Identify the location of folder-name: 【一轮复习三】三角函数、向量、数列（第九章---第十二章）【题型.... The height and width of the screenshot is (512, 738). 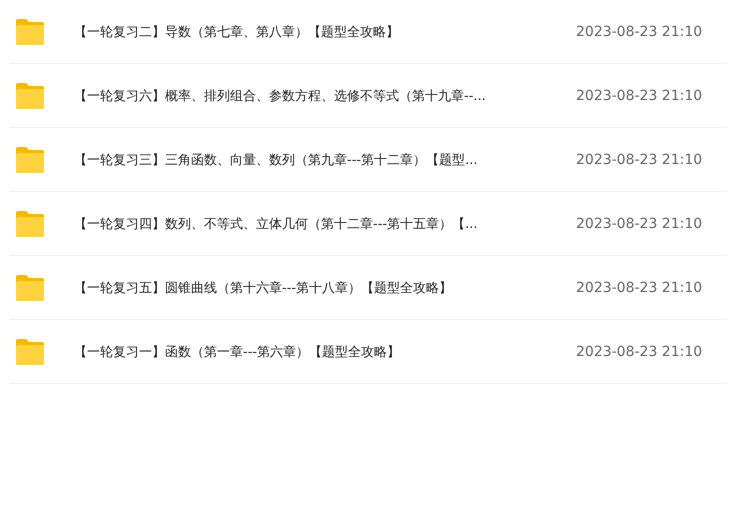
(314, 159).